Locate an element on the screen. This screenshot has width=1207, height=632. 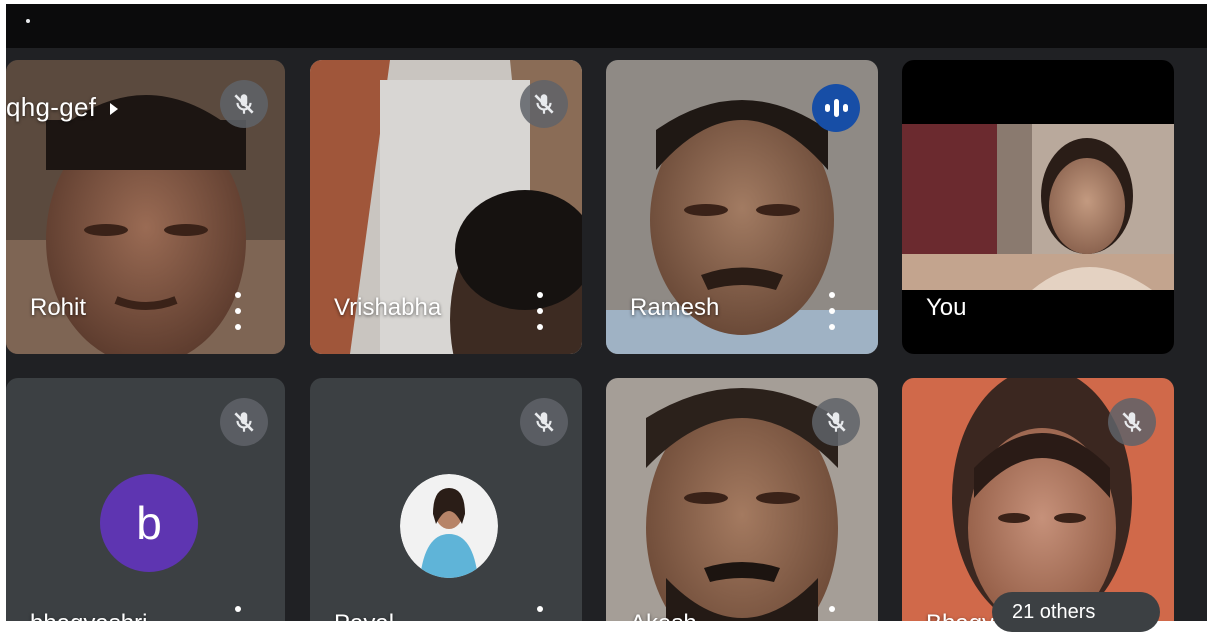
participant-tile-bhagy: Bhagy is located at coordinates (1038, 499).